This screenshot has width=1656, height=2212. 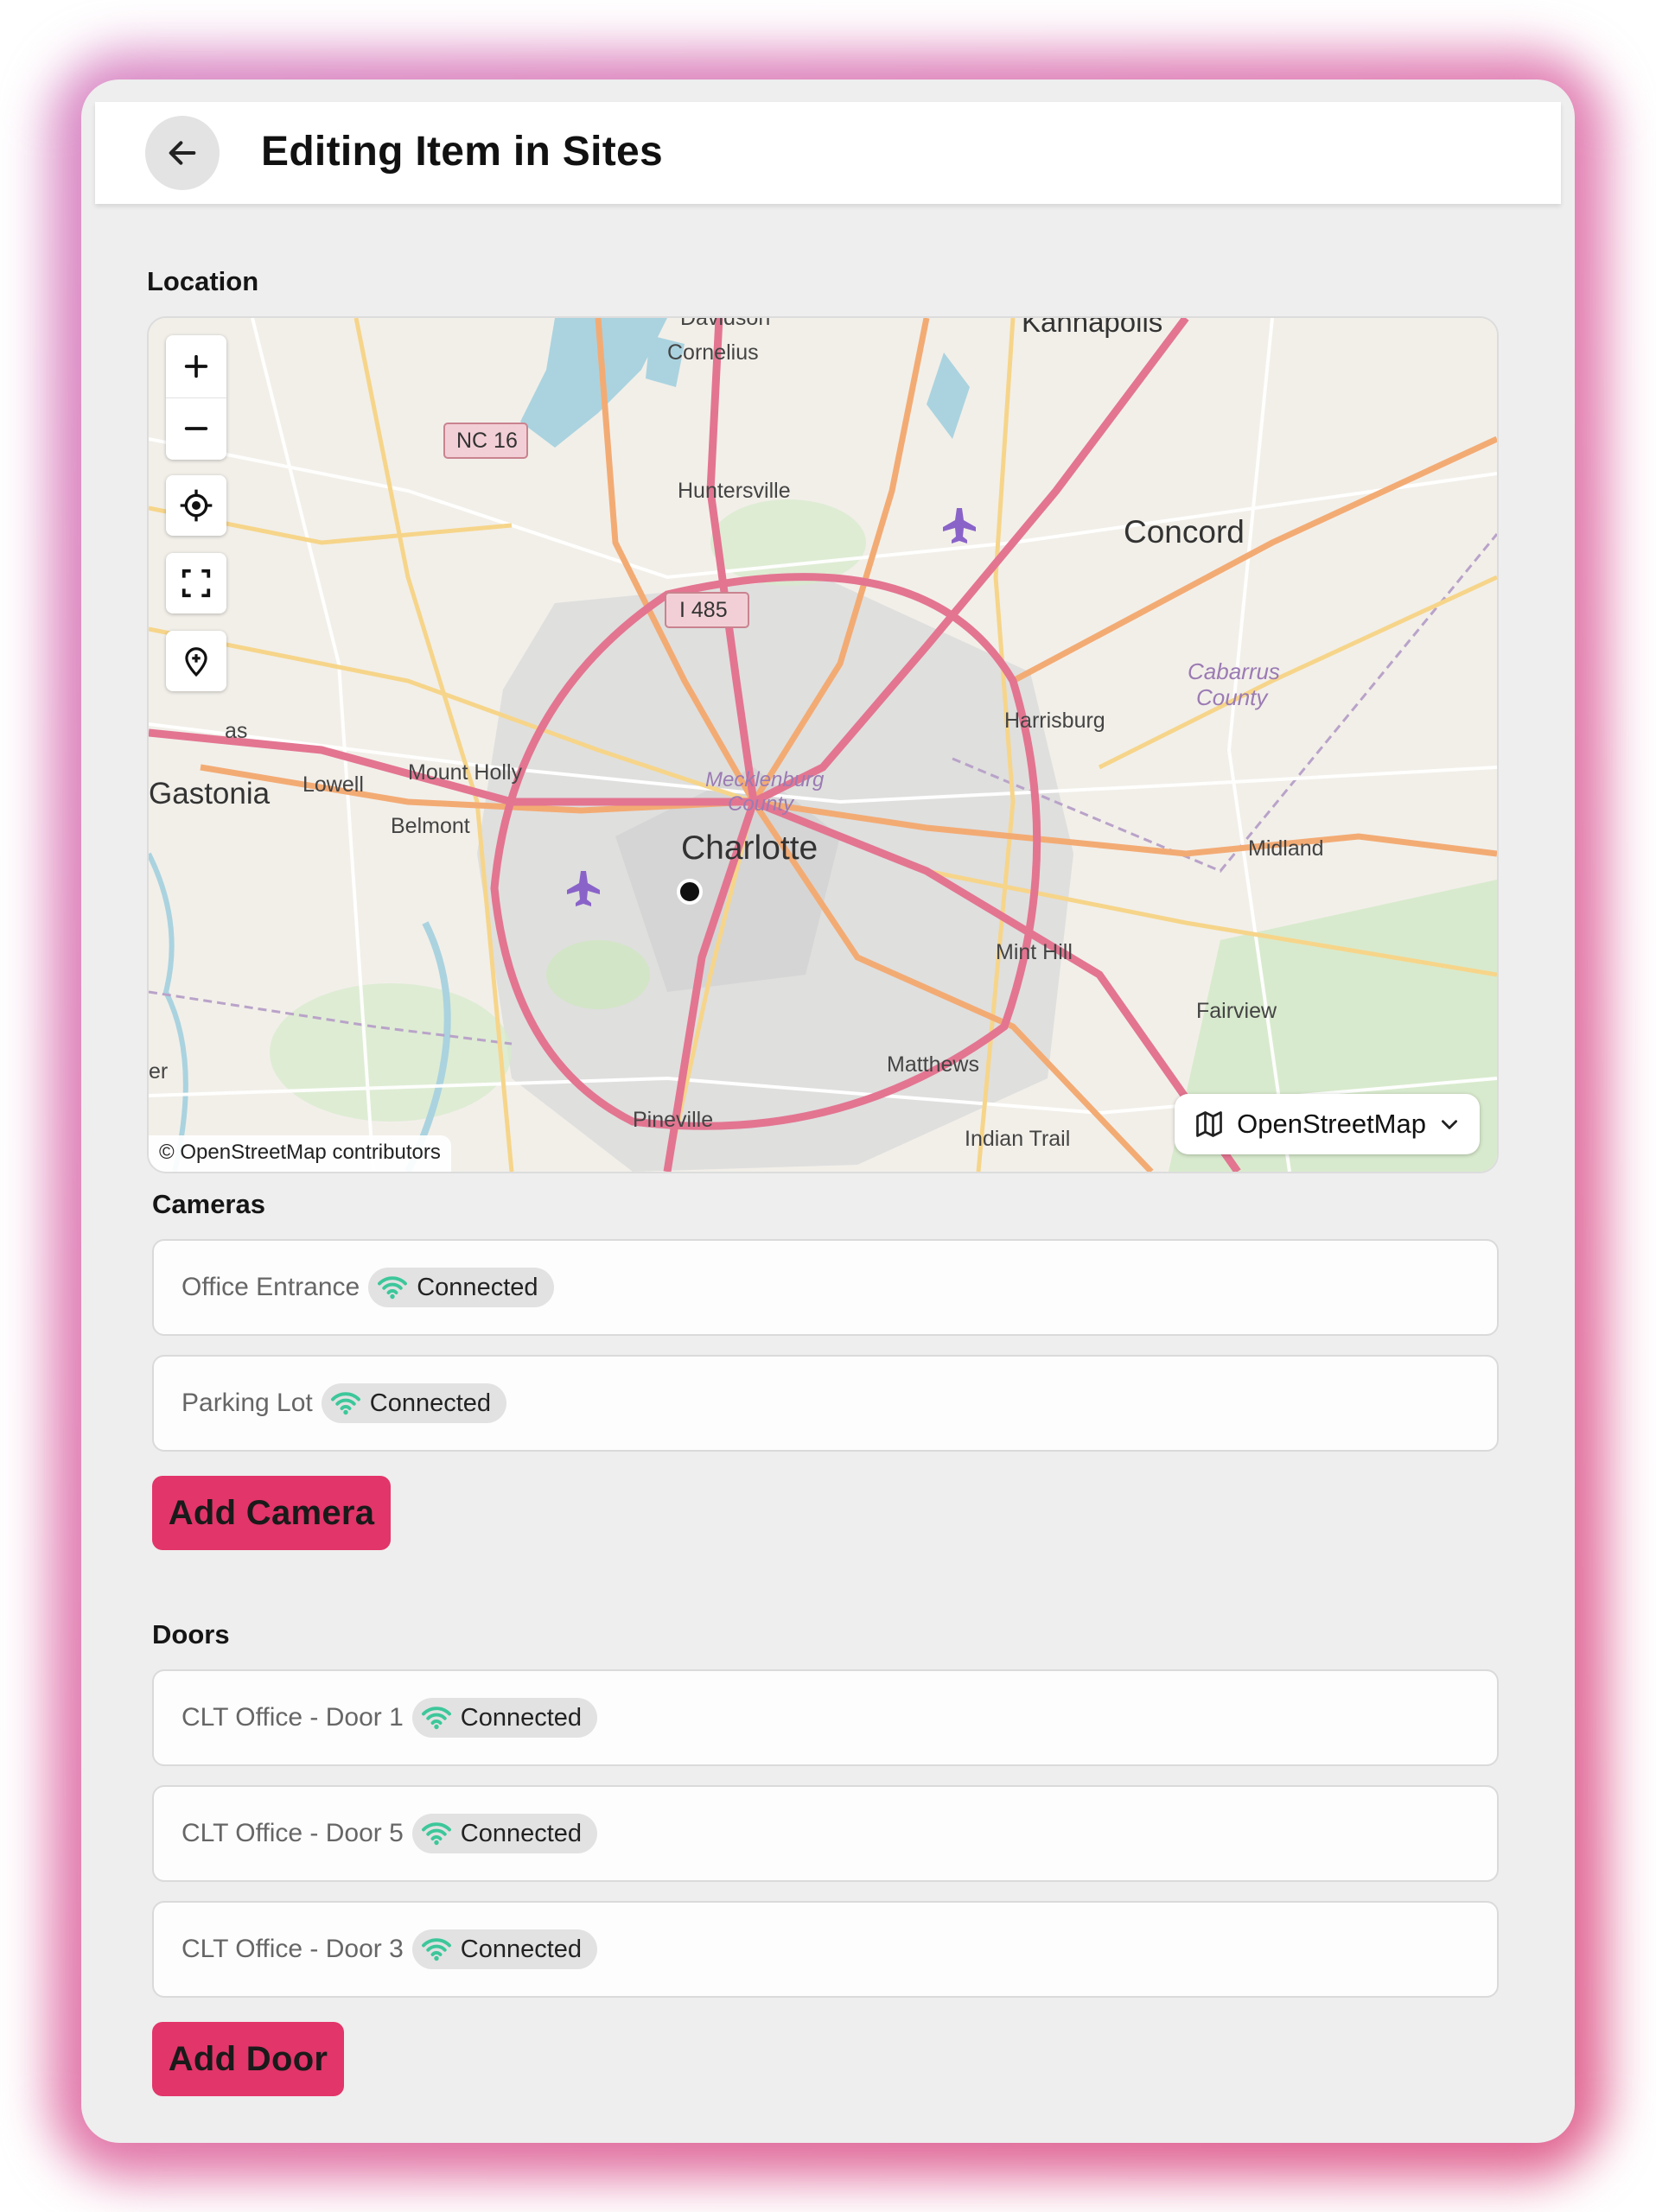 What do you see at coordinates (1209, 1124) in the screenshot?
I see `map-icon` at bounding box center [1209, 1124].